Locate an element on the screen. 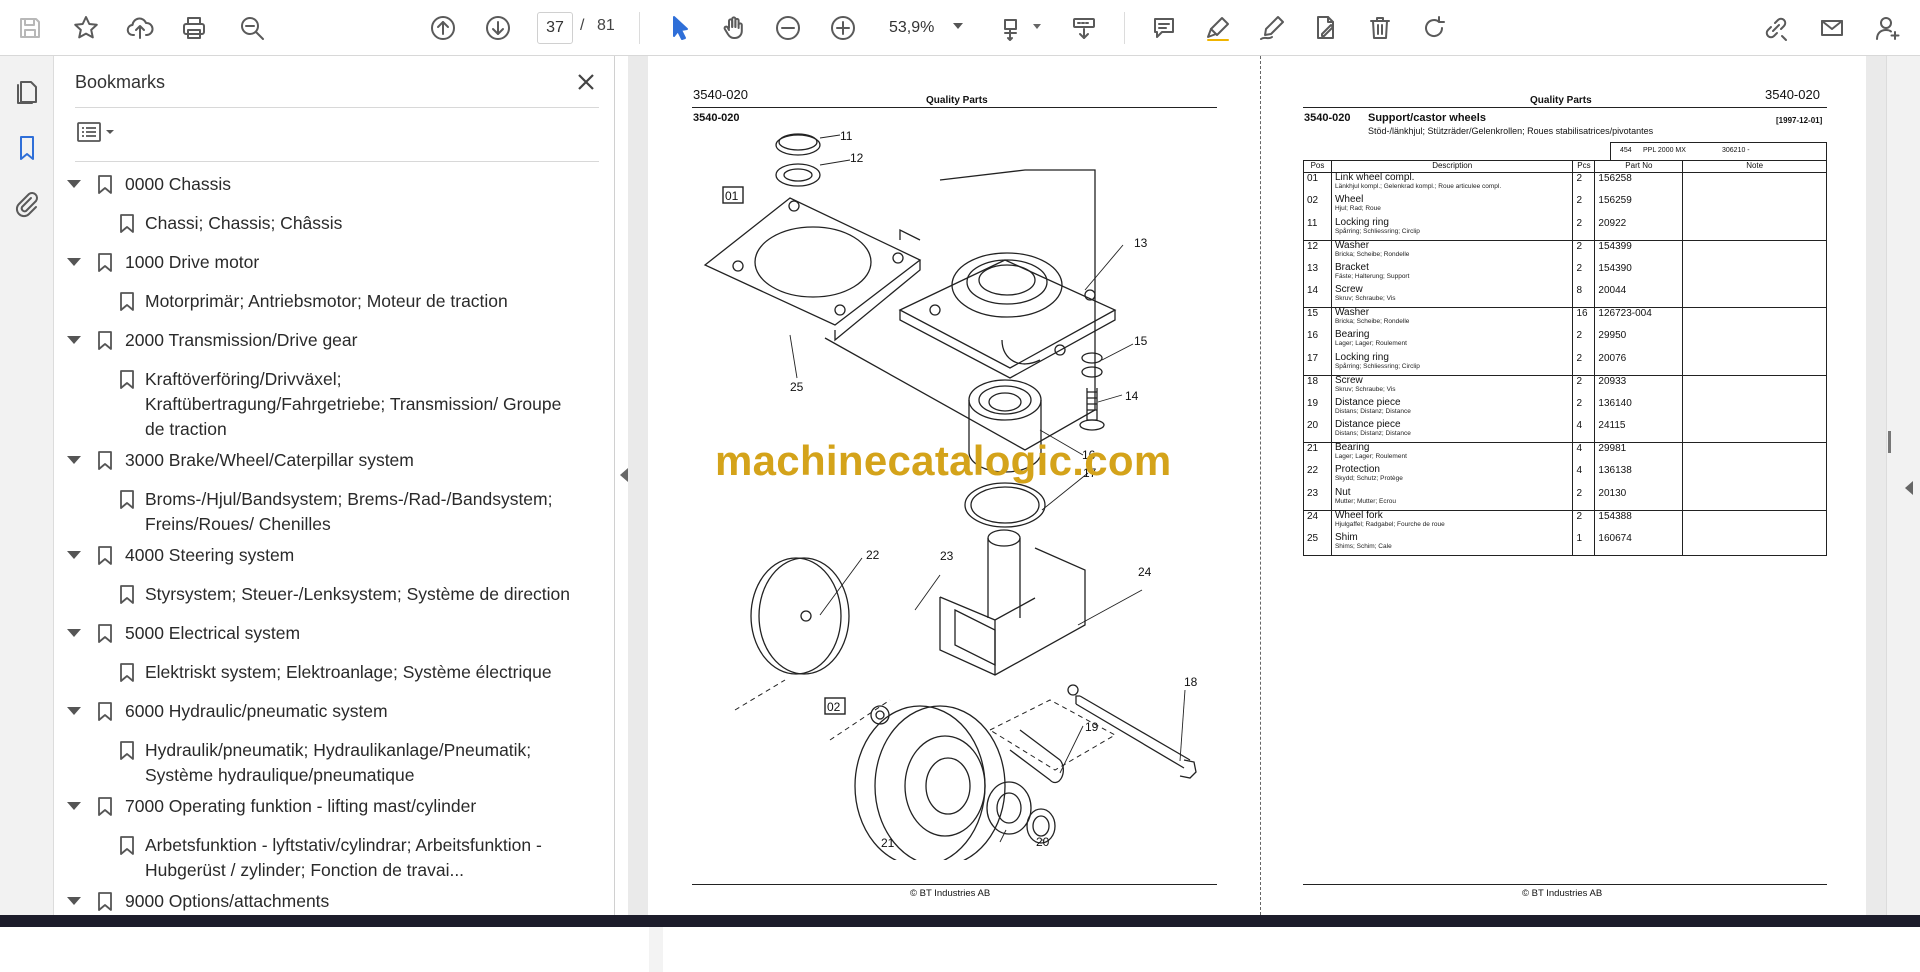 This screenshot has width=1920, height=972. bookmark-parent-item: 6000 Hydraulic/pneumatic system is located at coordinates (320, 711).